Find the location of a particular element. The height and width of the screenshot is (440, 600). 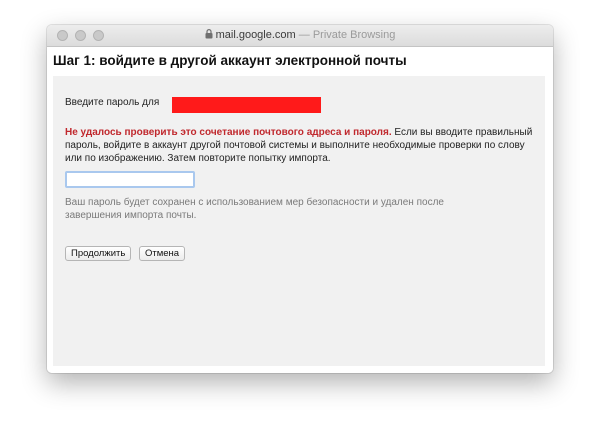

continue-button: Продолжить is located at coordinates (98, 253).